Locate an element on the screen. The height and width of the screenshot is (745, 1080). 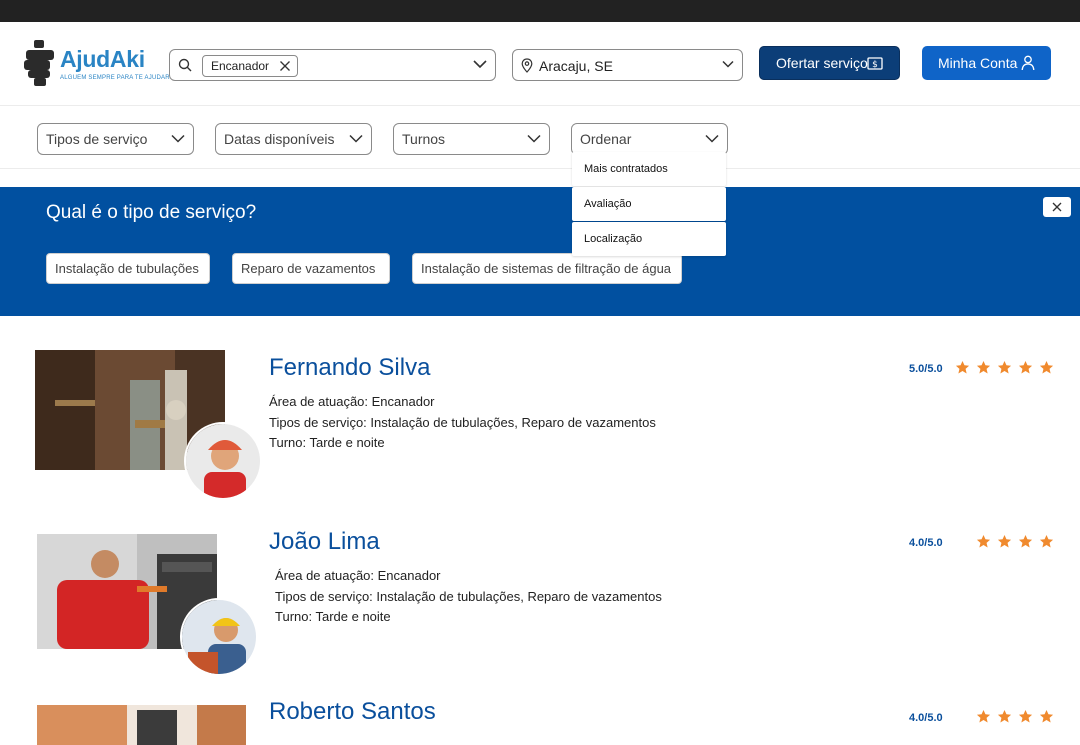
filter-available-dates: Datas disponíveis is located at coordinates (293, 139).